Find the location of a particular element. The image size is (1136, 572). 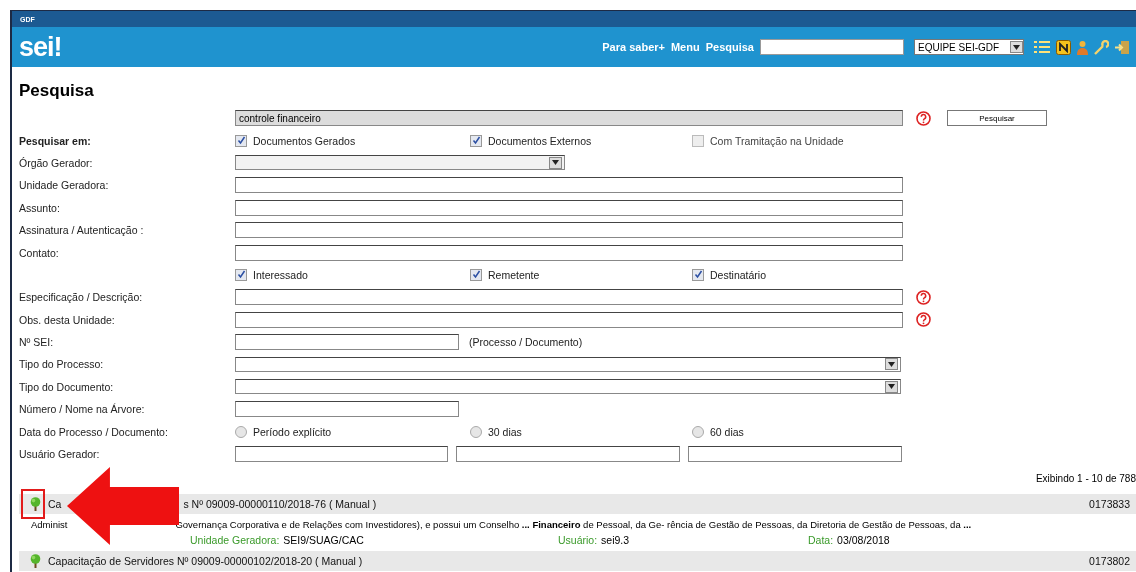

result-snippet: Administ is located at coordinates (49, 525).